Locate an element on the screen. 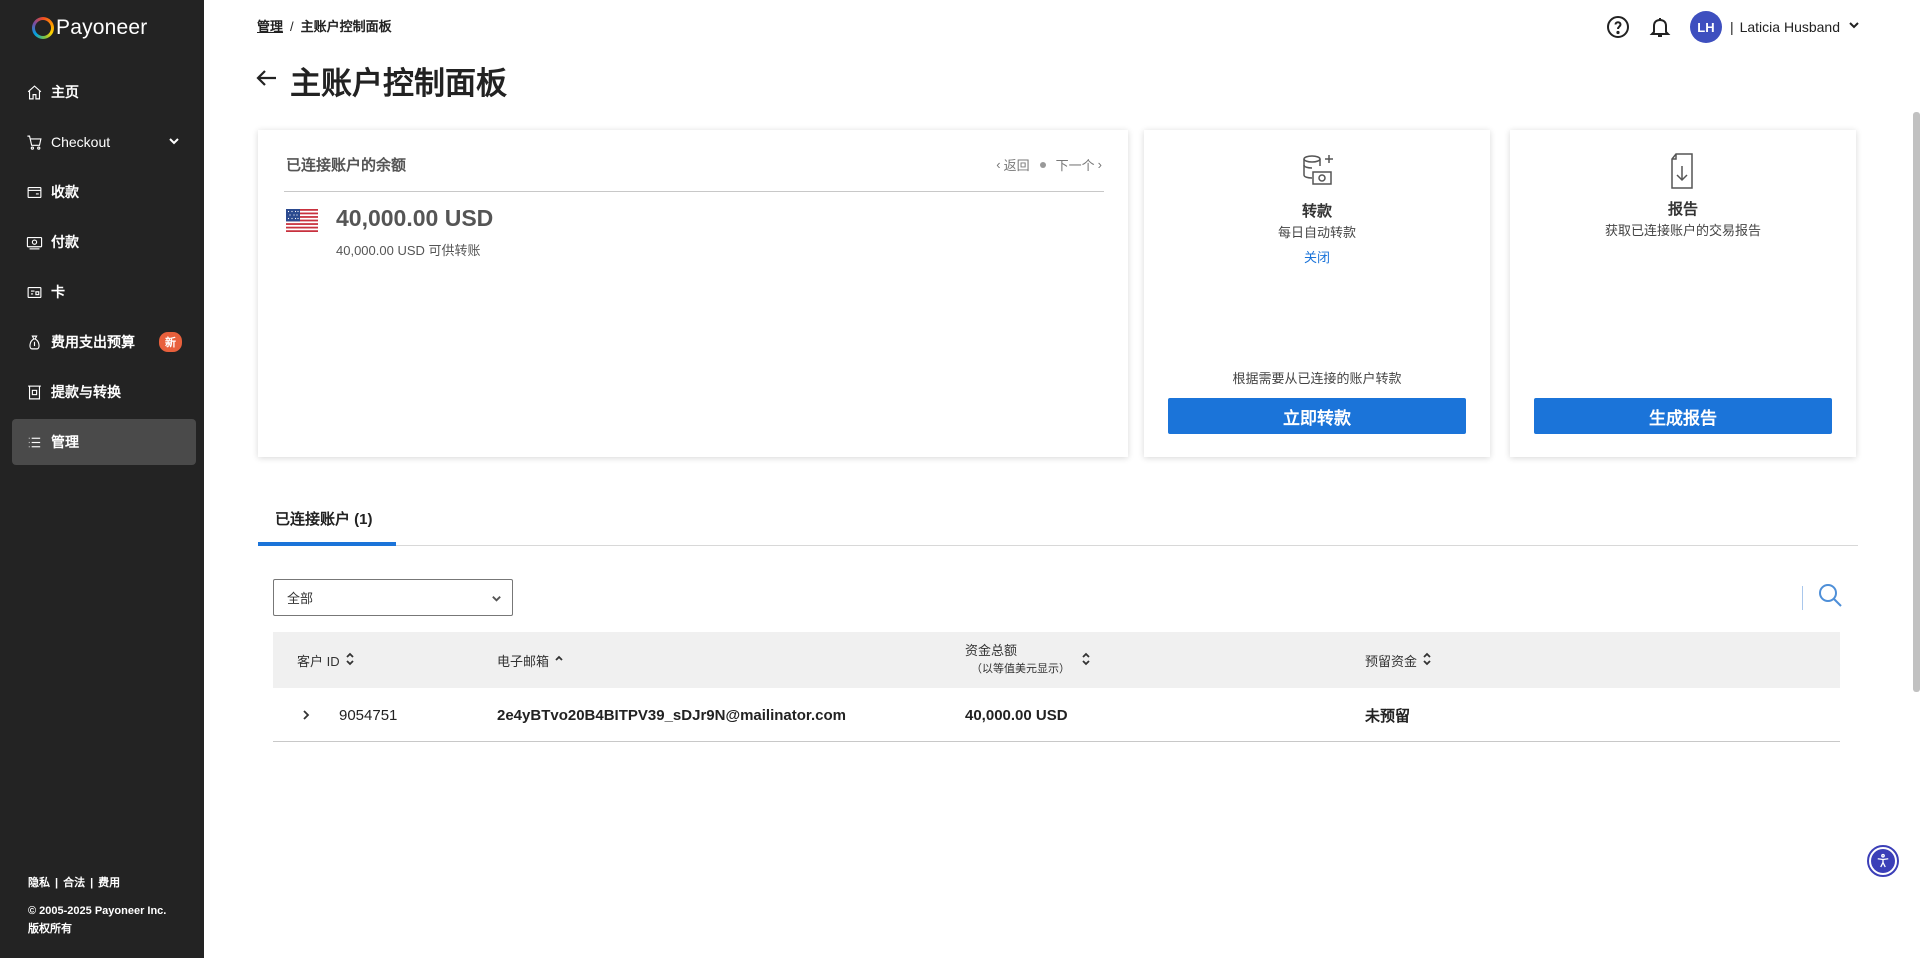  top-right-toolbar: LH | Laticia Husband is located at coordinates (1733, 27).